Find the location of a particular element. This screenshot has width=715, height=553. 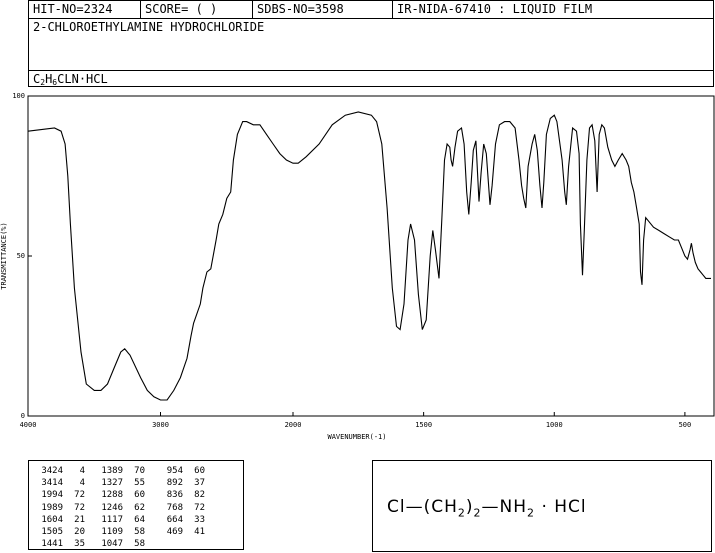

peak-wavenumber: 1047 is located at coordinates (112, 544).